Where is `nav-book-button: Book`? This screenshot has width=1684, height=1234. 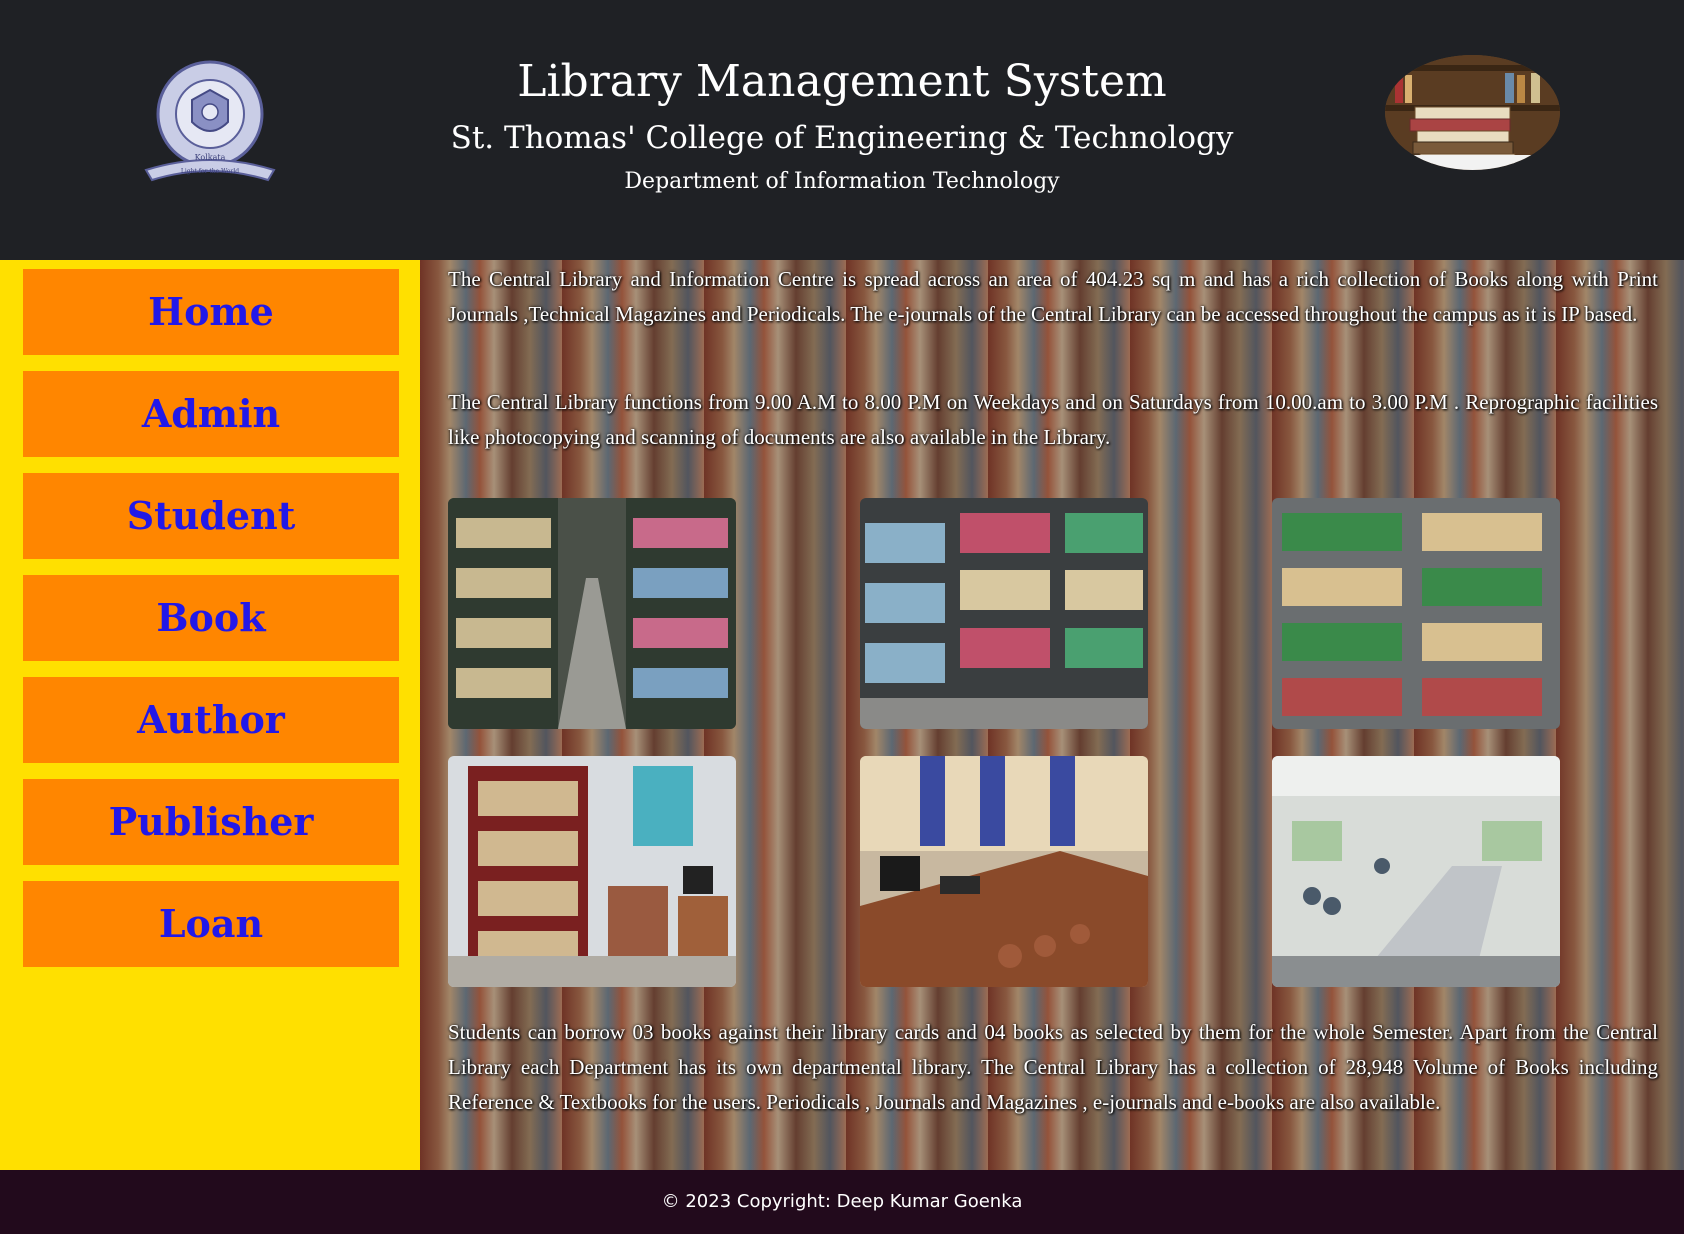
nav-book-button: Book is located at coordinates (211, 618).